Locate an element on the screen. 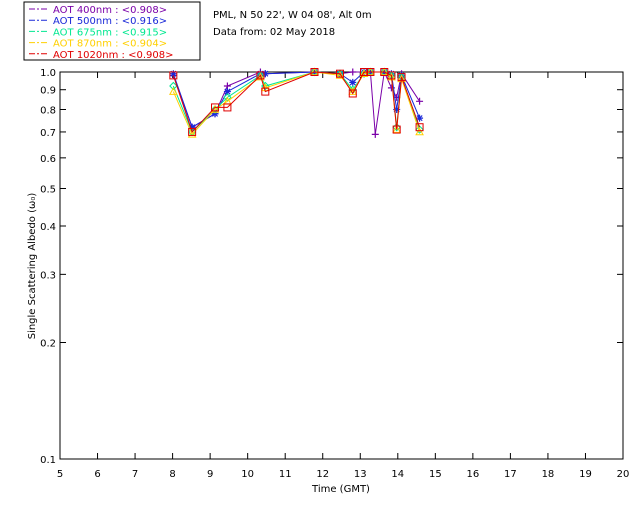 The width and height of the screenshot is (640, 512). legend-entry: AOT 870nm : <0.904> is located at coordinates (110, 44).